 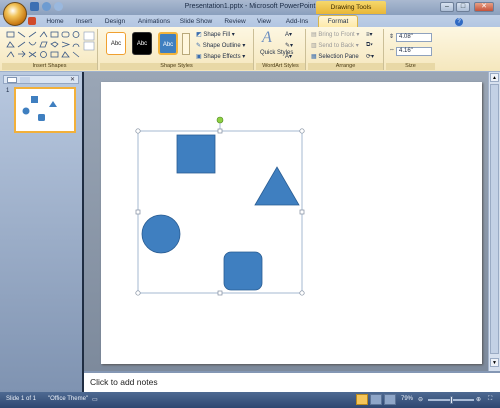 What do you see at coordinates (220, 212) in the screenshot?
I see `selection-box` at bounding box center [220, 212].